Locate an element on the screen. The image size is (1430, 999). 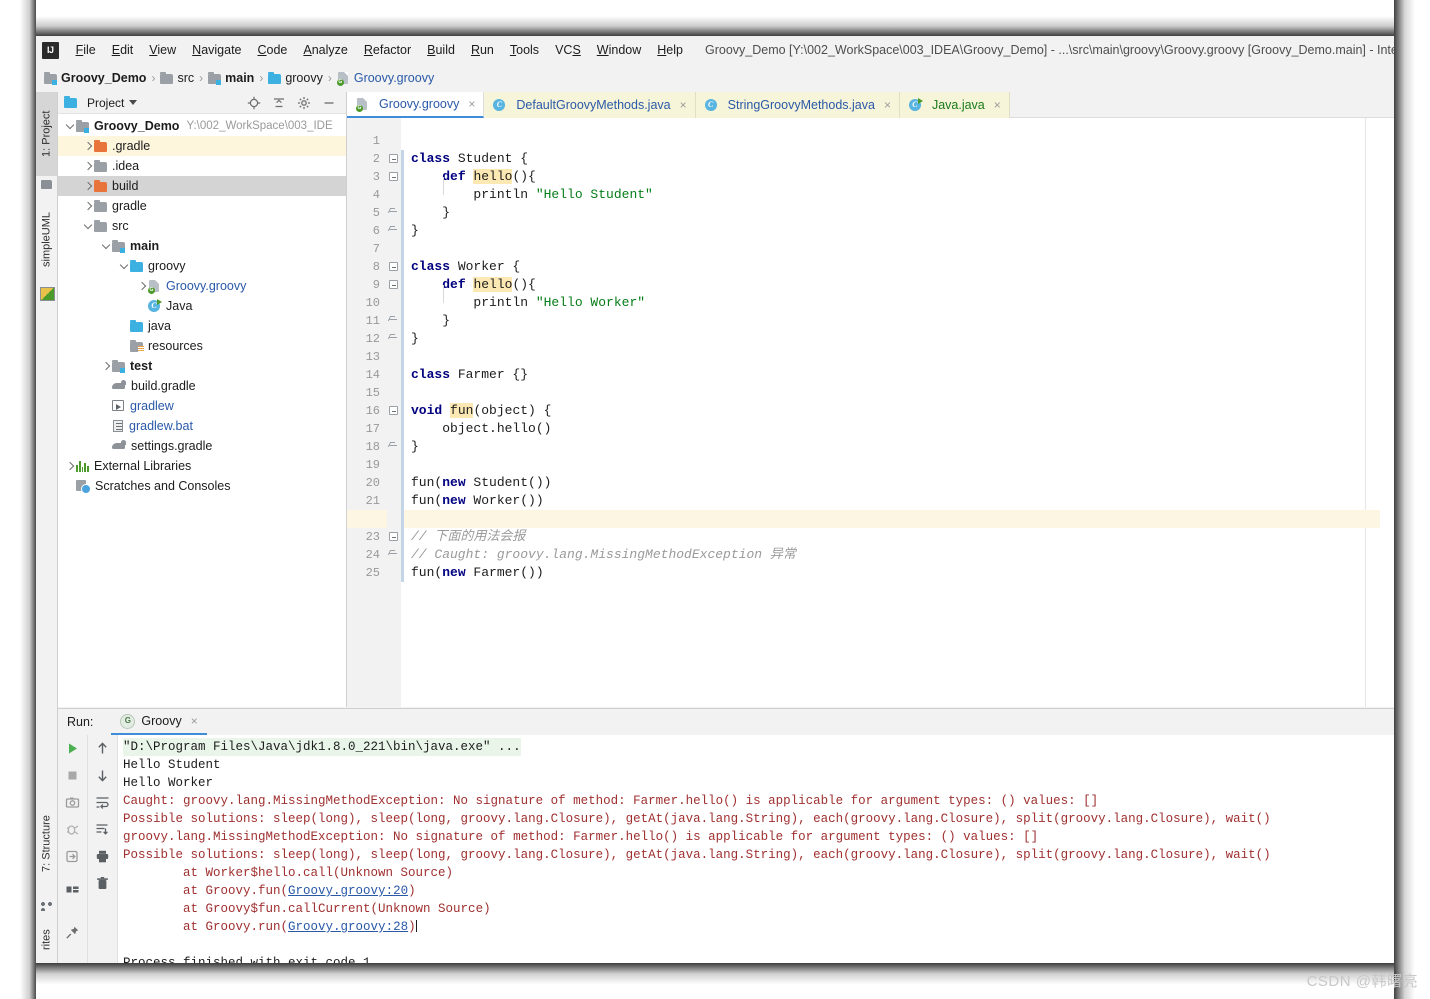
print-icon is located at coordinates (102, 856).